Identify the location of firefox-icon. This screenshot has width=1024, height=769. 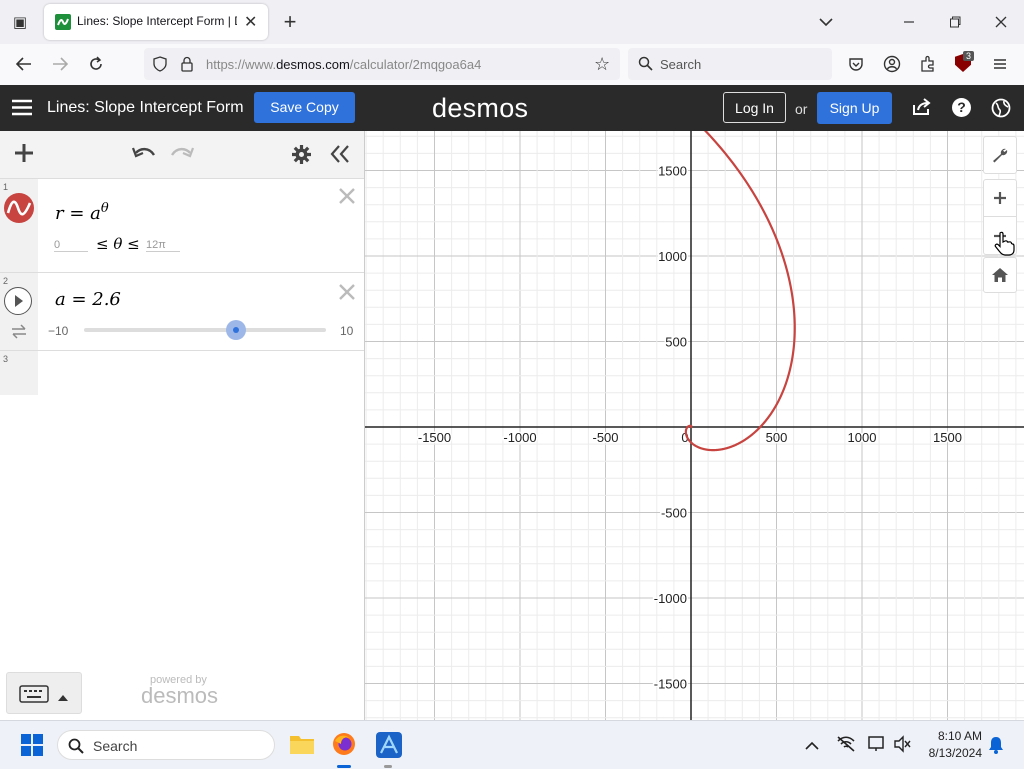
(344, 746).